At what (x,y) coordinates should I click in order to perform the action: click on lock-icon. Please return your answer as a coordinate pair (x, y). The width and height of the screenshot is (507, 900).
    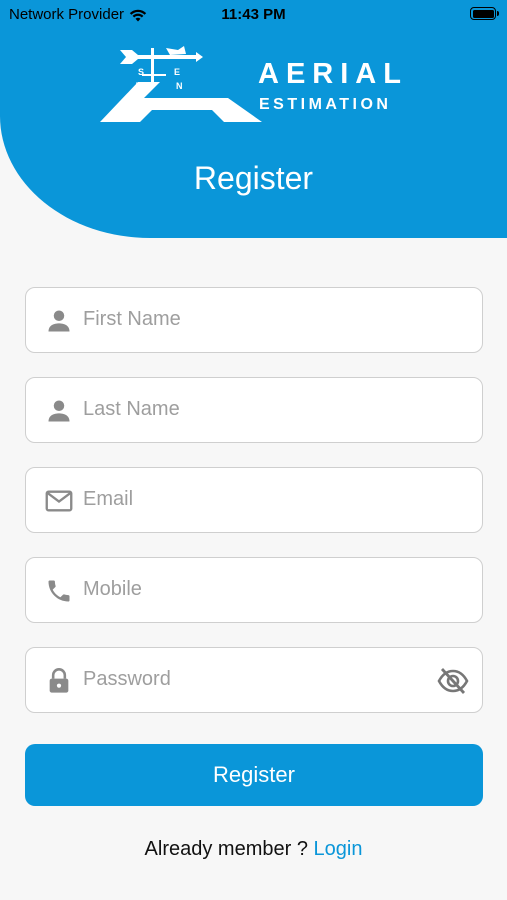
    Looking at the image, I should click on (59, 680).